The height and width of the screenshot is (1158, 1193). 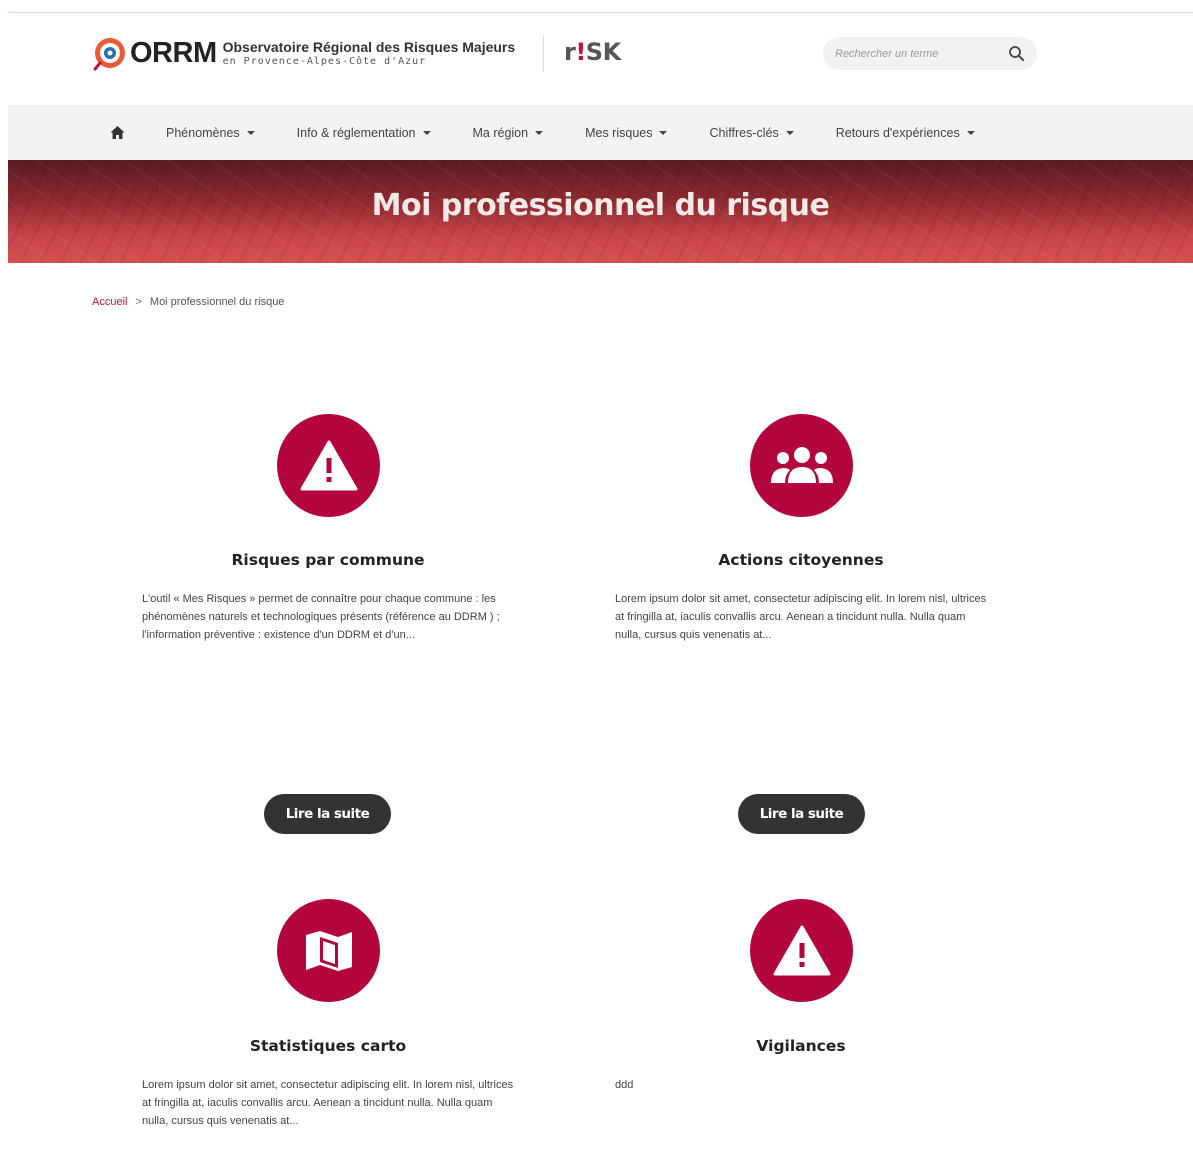 What do you see at coordinates (801, 1019) in the screenshot?
I see `card-vigilances: Vigilances ddd` at bounding box center [801, 1019].